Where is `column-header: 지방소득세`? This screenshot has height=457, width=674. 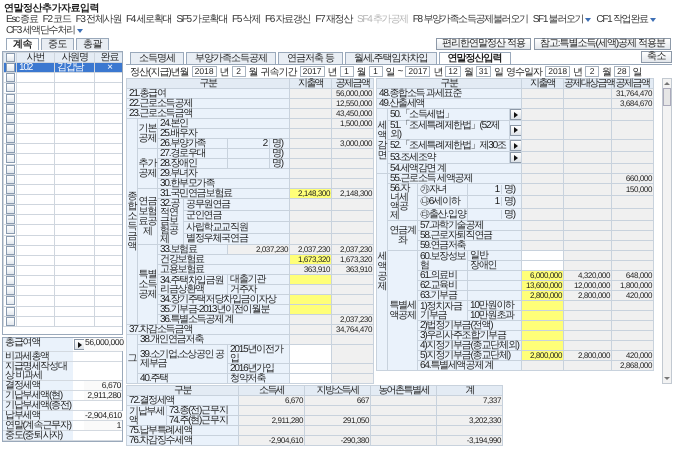 column-header: 지방소득세 is located at coordinates (337, 391).